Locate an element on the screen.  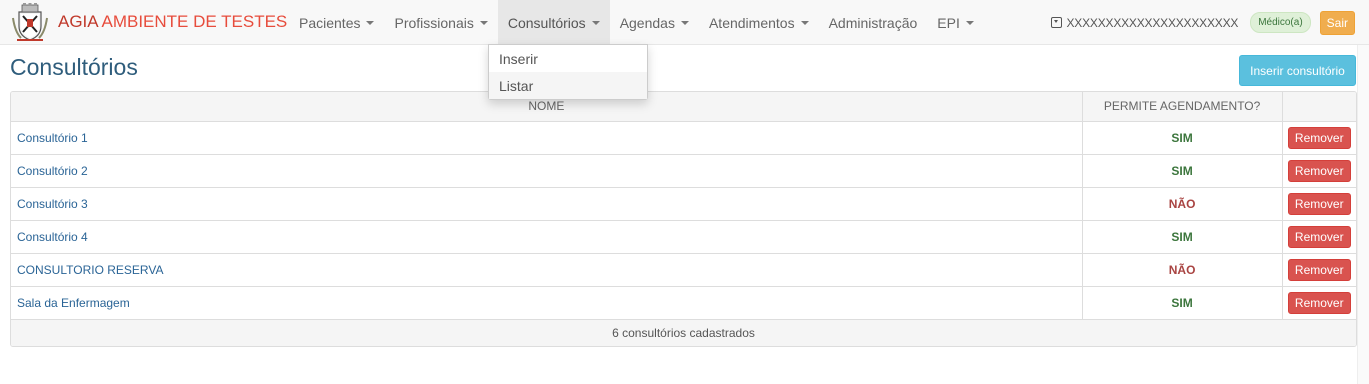
nav-label: Pacientes is located at coordinates (330, 22).